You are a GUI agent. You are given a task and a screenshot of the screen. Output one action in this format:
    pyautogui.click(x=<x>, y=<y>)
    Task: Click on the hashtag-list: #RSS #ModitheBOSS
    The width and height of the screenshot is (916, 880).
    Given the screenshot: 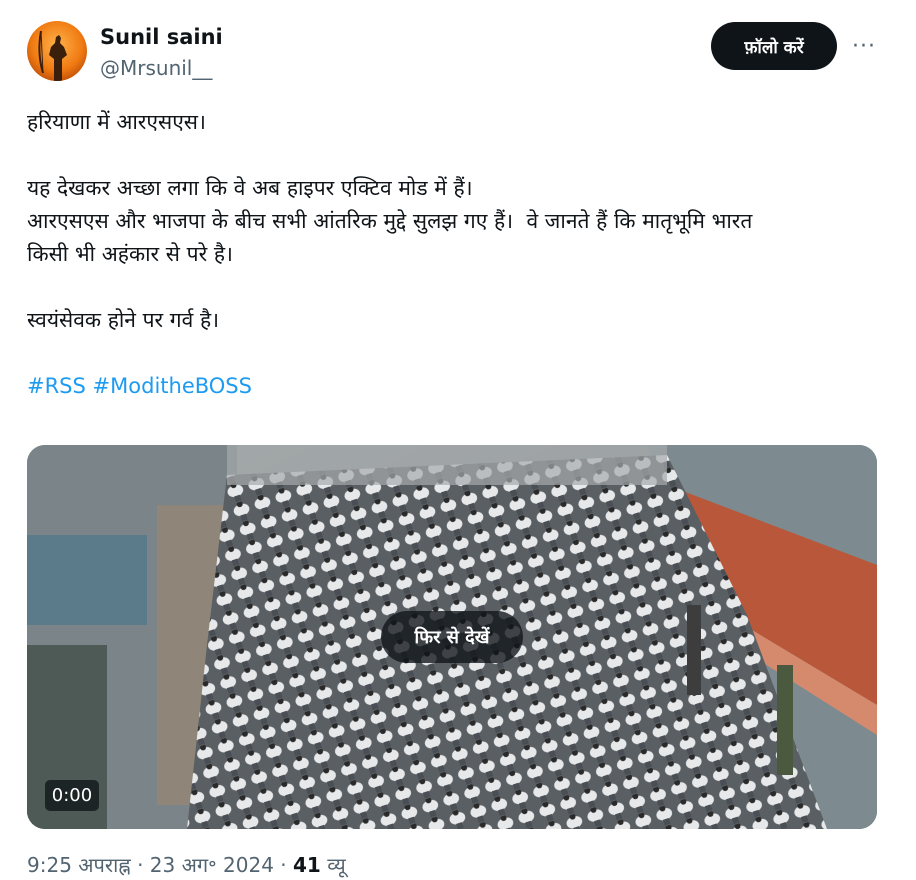 What is the action you would take?
    pyautogui.click(x=452, y=386)
    